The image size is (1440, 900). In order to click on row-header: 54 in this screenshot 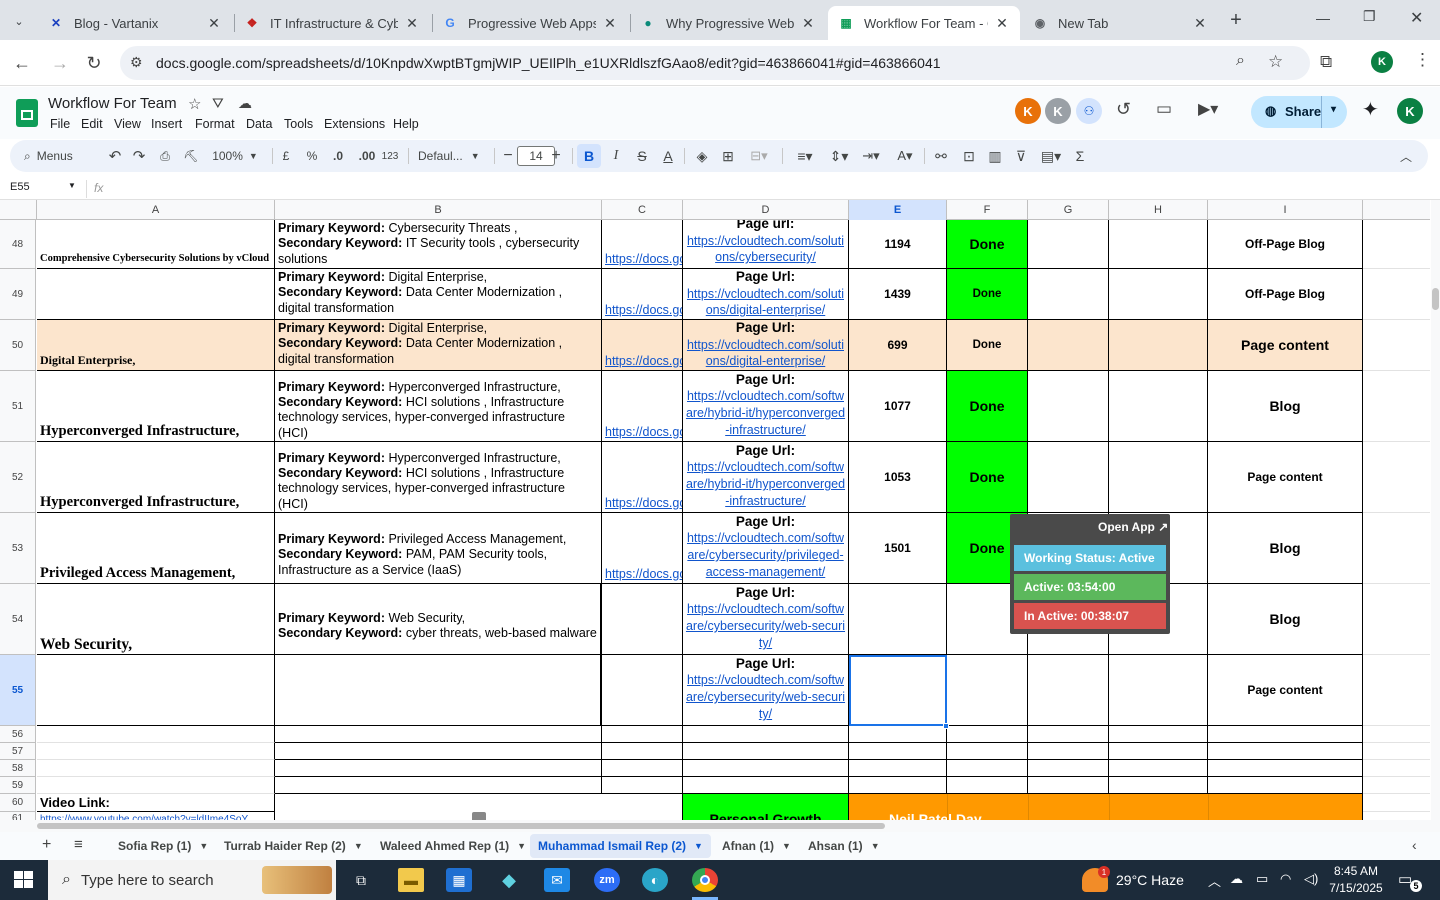, I will do `click(18, 619)`.